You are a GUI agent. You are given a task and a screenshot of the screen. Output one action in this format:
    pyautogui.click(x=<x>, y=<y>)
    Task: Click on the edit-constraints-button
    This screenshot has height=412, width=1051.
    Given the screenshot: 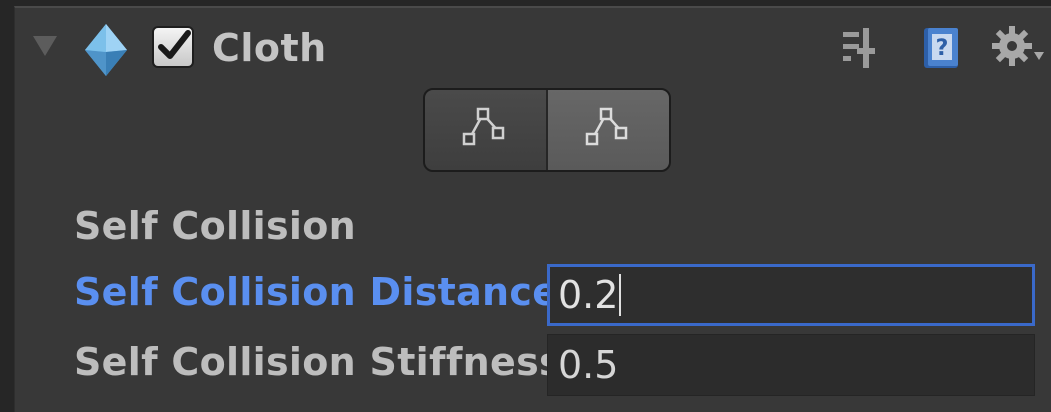 What is the action you would take?
    pyautogui.click(x=486, y=130)
    